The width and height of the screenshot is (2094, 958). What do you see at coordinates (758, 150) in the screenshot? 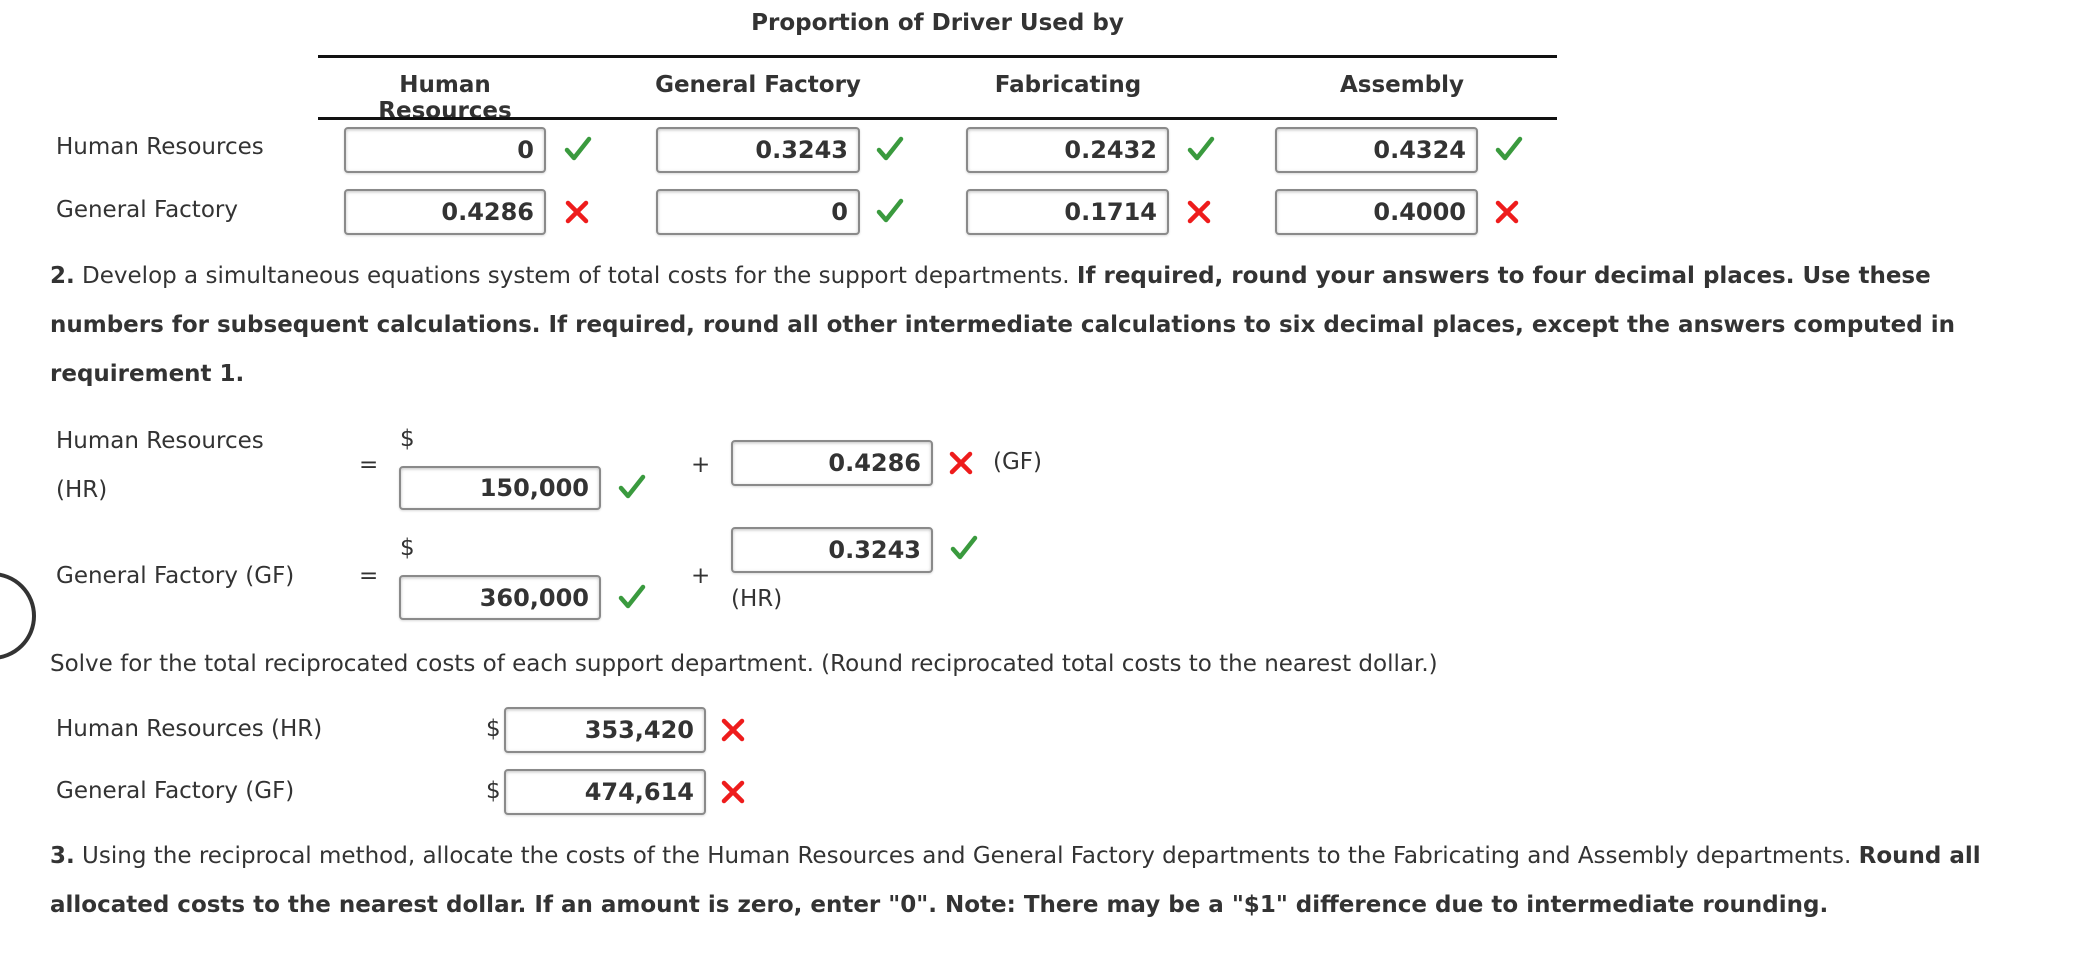
I see `hr-to-gf-input: 0.3243` at bounding box center [758, 150].